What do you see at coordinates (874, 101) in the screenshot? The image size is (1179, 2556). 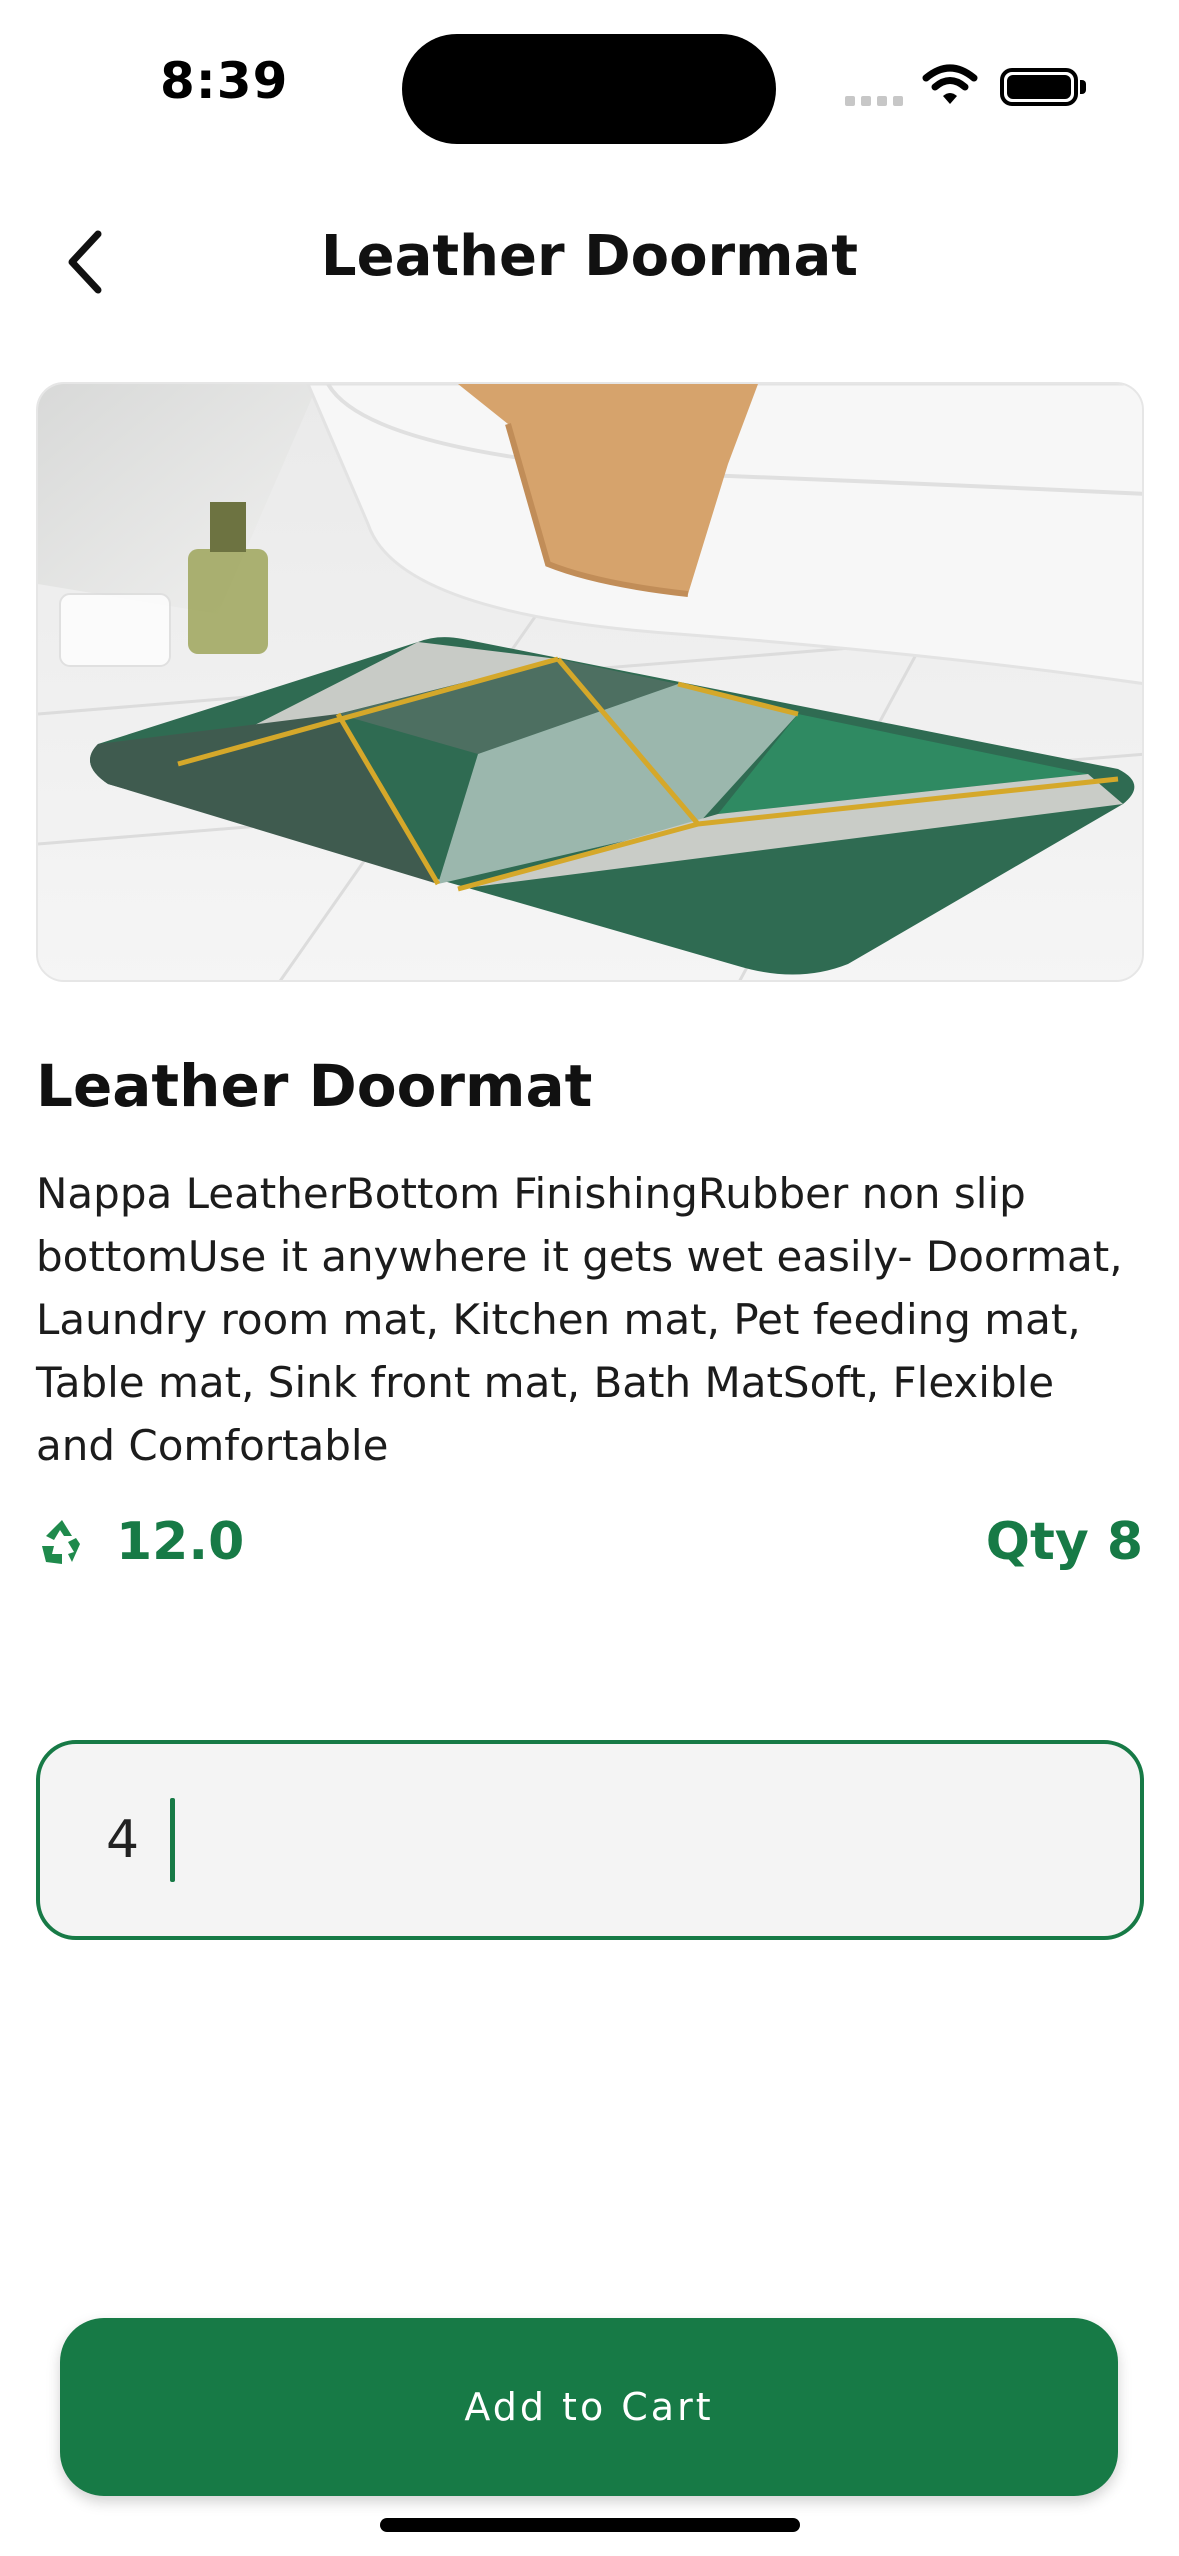 I see `cellular-signal-icon` at bounding box center [874, 101].